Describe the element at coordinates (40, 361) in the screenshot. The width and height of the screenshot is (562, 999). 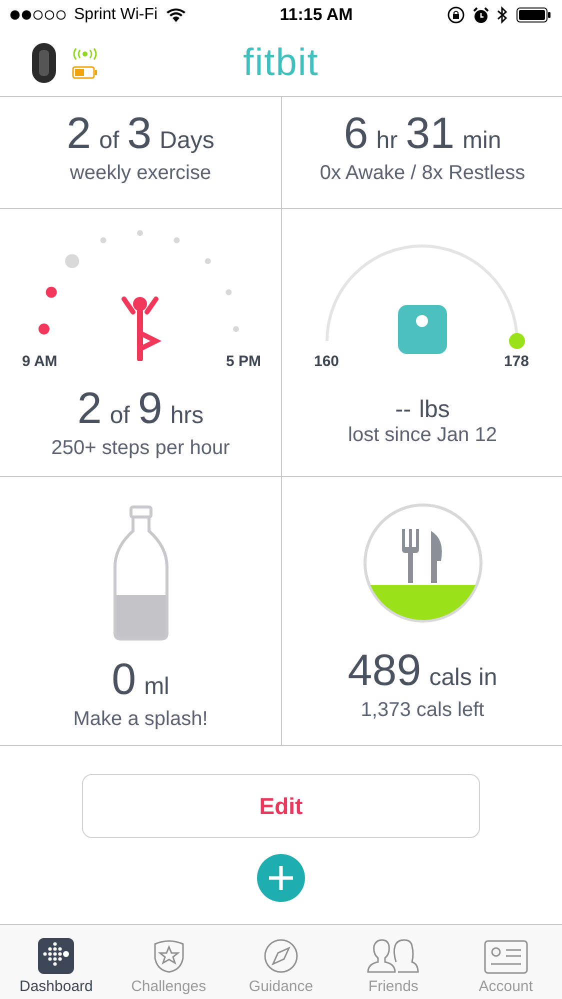
I see `start-time: 9 AM` at that location.